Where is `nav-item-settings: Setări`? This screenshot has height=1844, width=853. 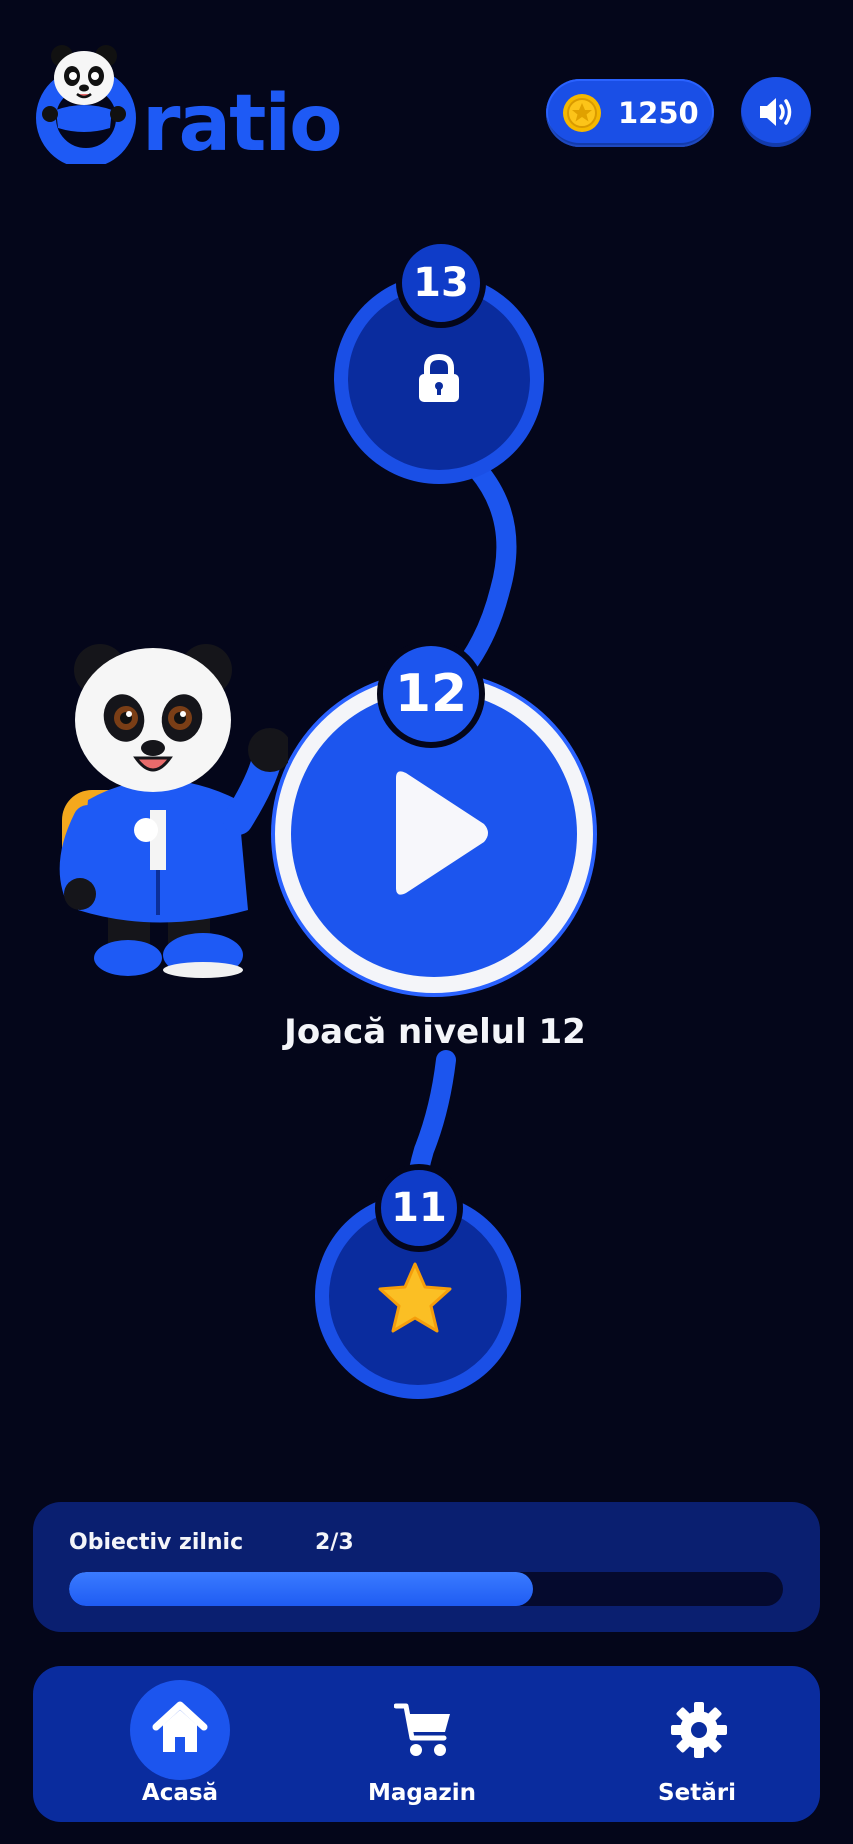 nav-item-settings: Setări is located at coordinates (697, 1744).